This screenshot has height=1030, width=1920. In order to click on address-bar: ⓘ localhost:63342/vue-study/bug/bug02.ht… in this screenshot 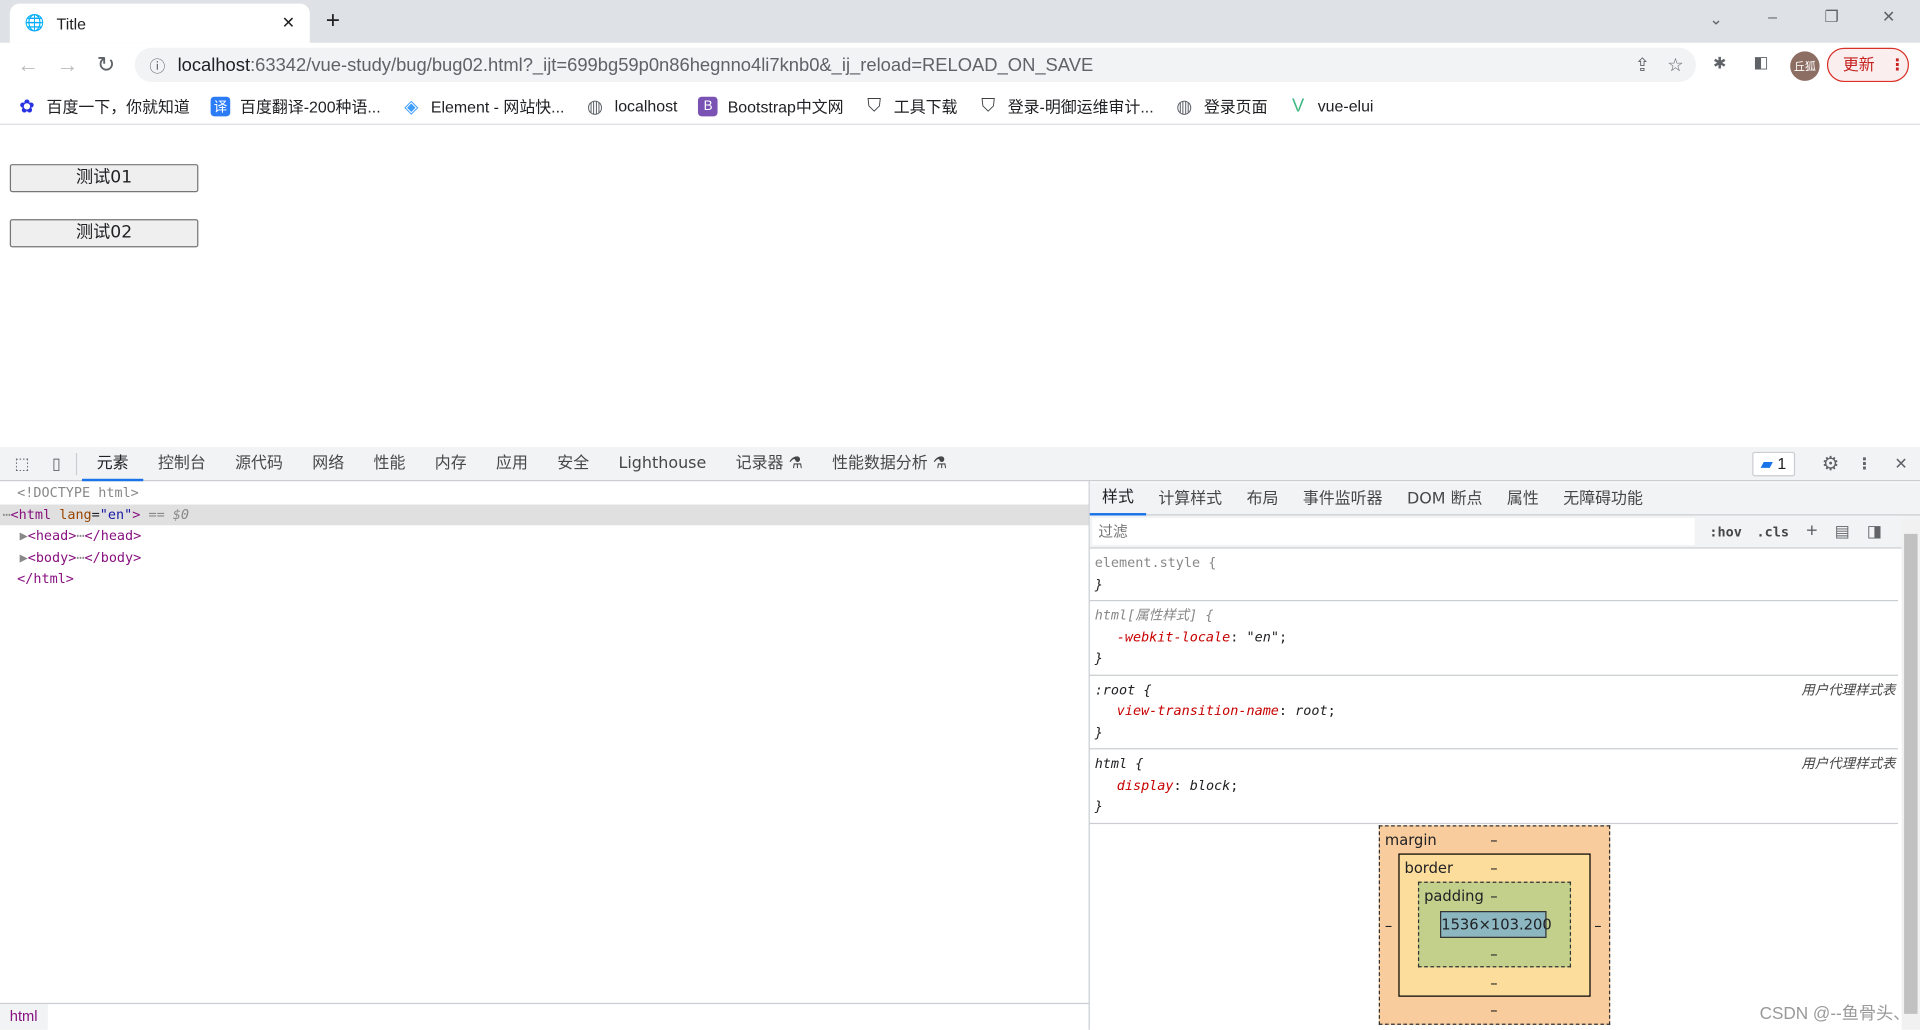, I will do `click(915, 65)`.